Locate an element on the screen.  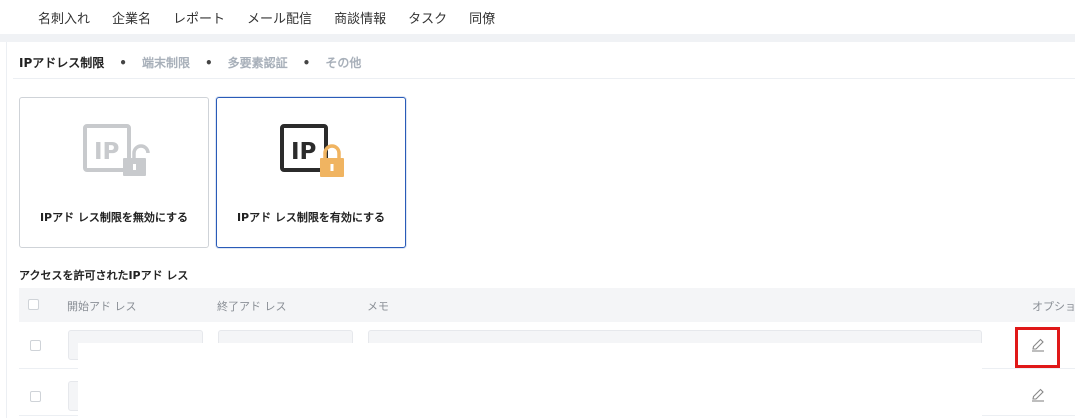
nav-item-mail: メール配信 is located at coordinates (279, 17).